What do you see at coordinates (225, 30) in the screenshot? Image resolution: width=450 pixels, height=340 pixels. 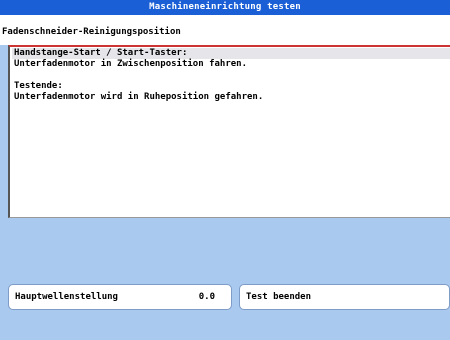 I see `page-header: Fadenschneider-Reinigungsposition` at bounding box center [225, 30].